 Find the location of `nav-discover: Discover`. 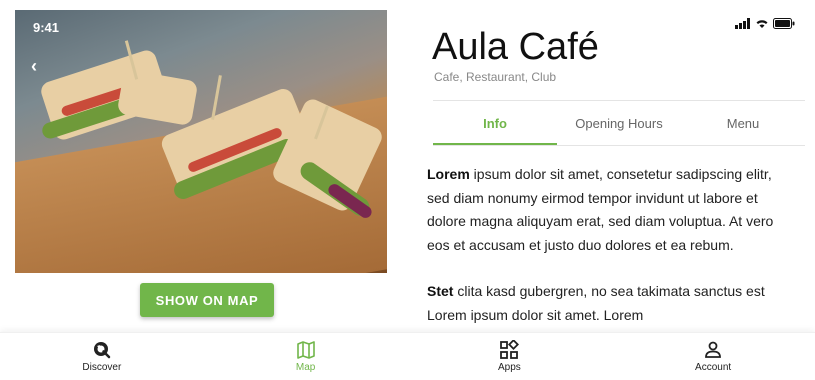

nav-discover: Discover is located at coordinates (102, 356).